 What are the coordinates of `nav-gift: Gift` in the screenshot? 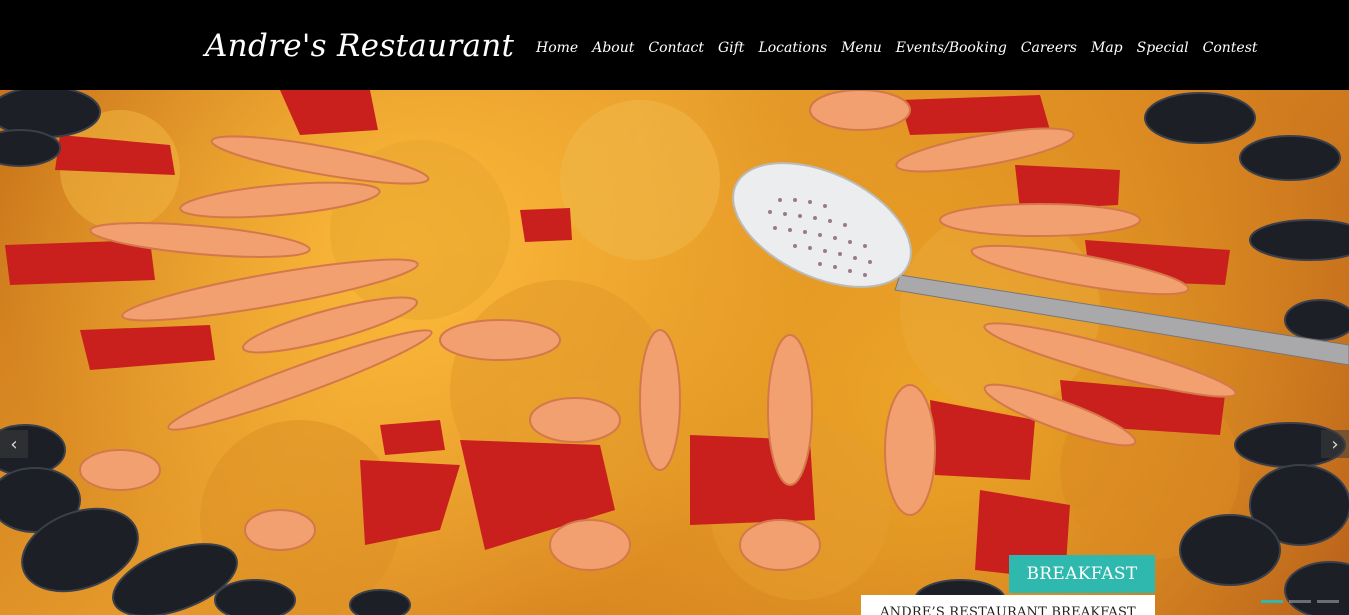 It's located at (731, 48).